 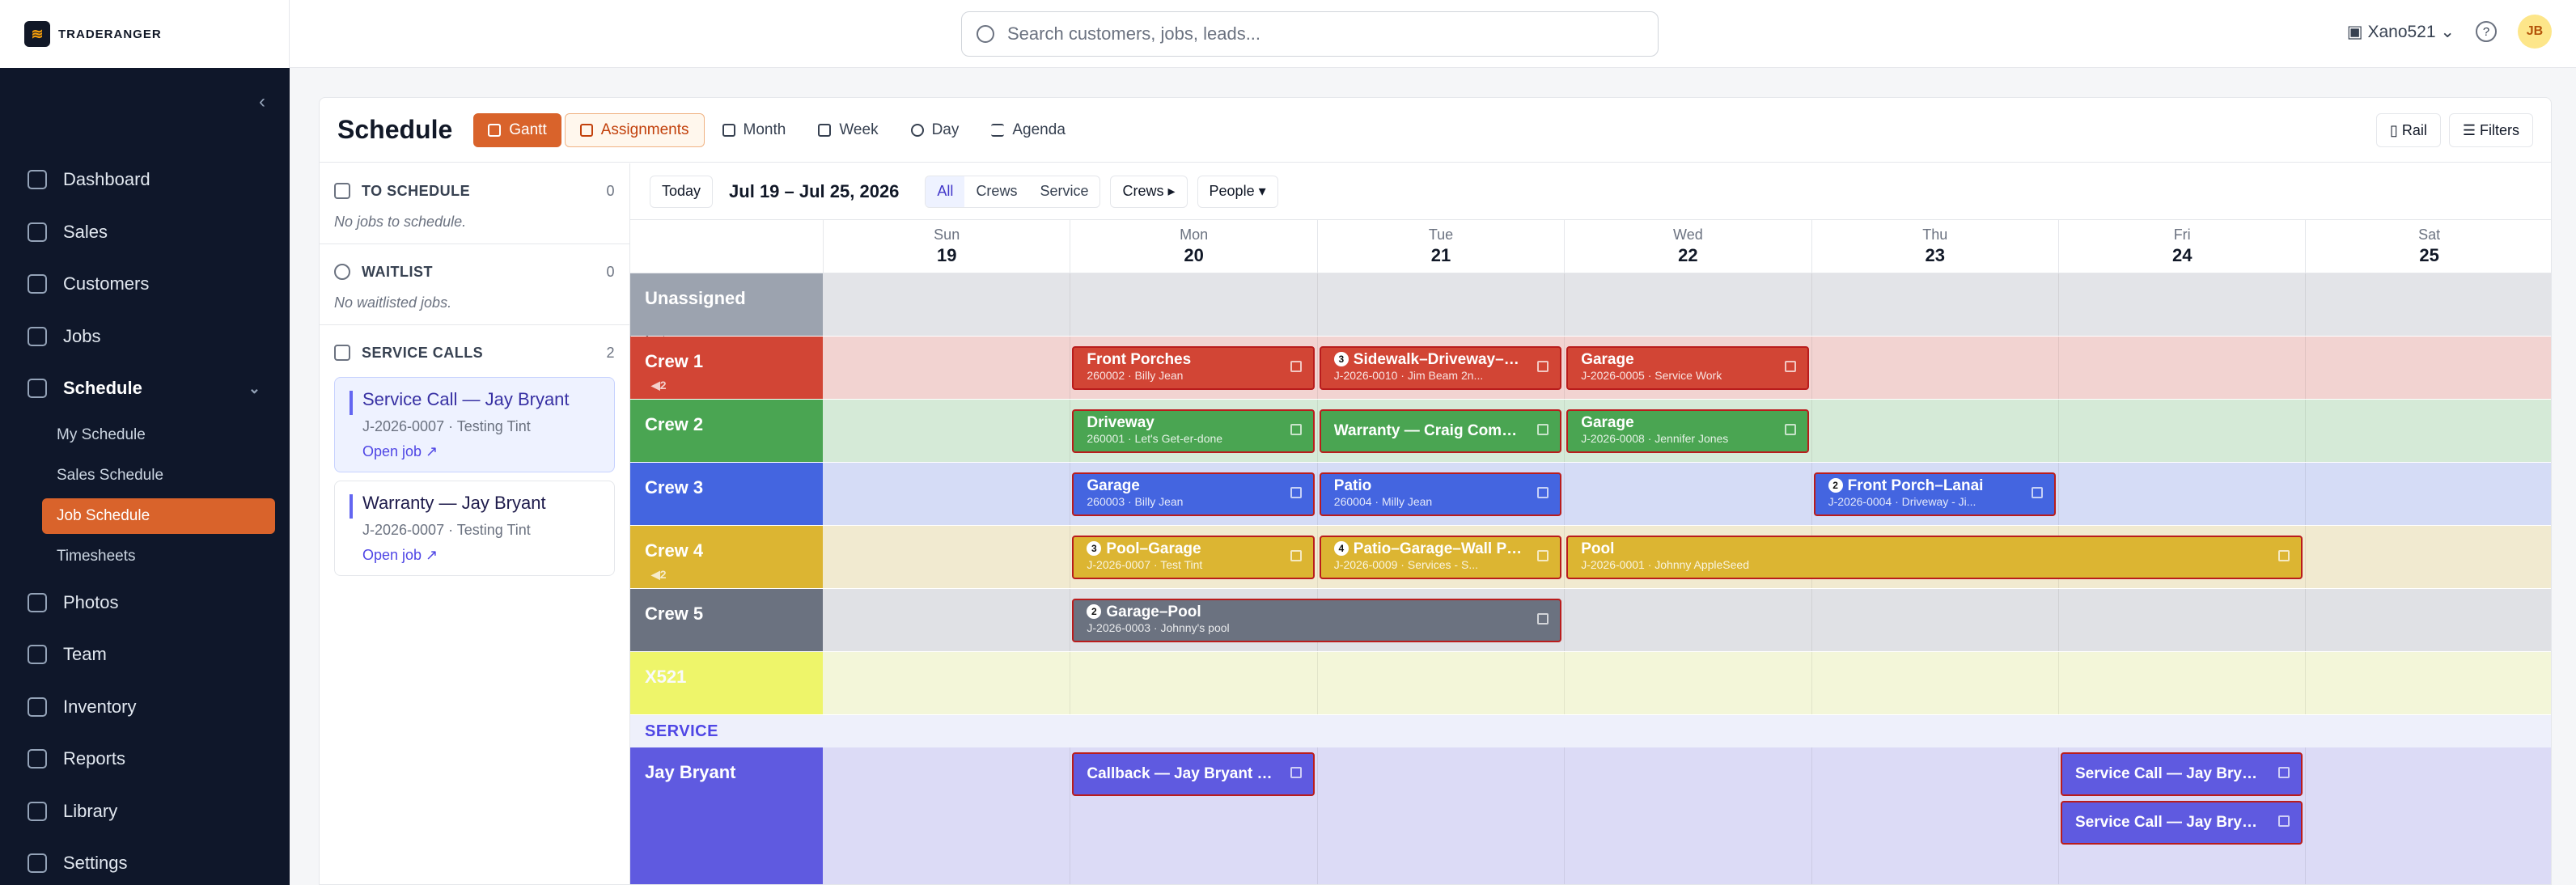 What do you see at coordinates (528, 129) in the screenshot?
I see `view-label: Gantt` at bounding box center [528, 129].